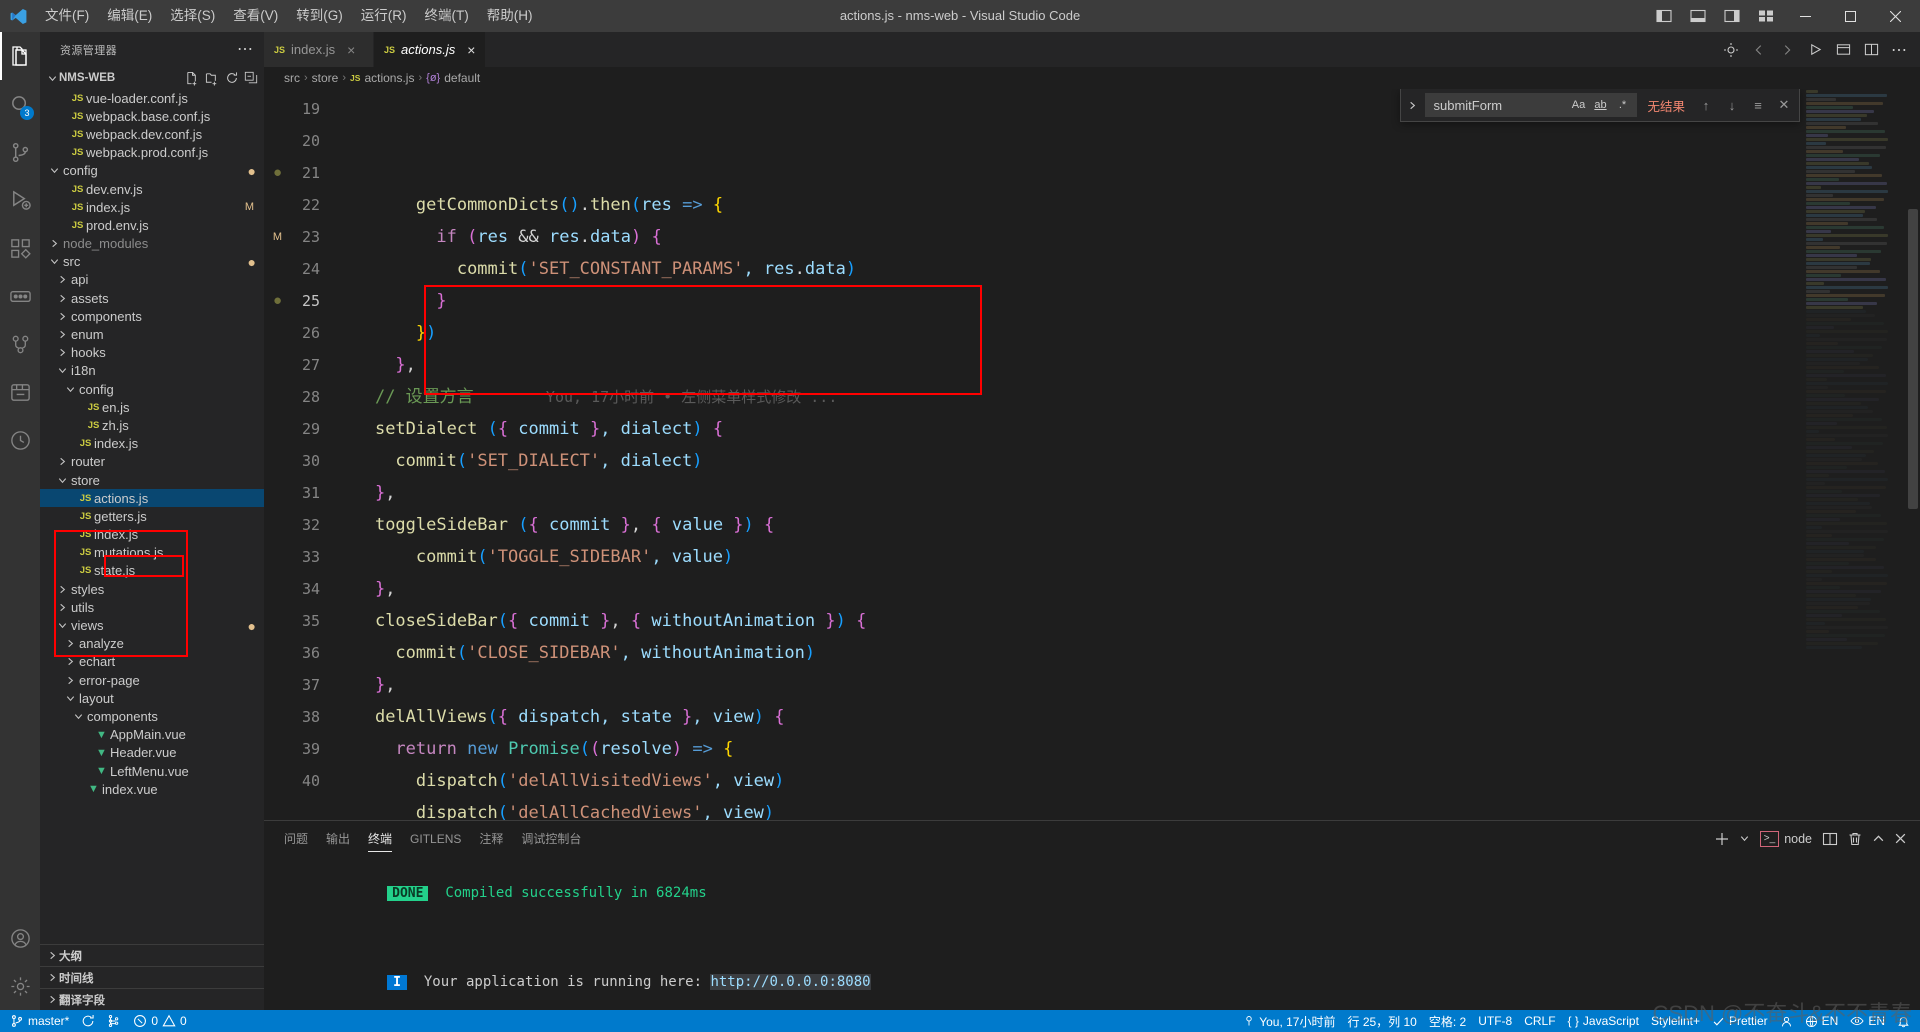  I want to click on window-minimize-button, so click(1805, 16).